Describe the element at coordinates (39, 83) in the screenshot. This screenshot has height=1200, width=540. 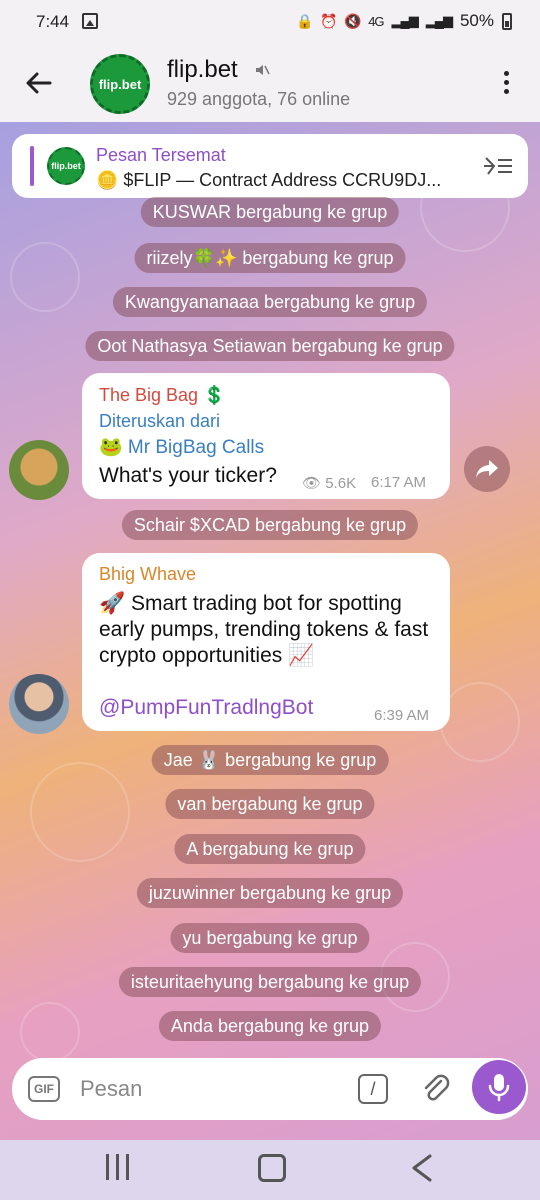
I see `back-arrow-icon` at that location.